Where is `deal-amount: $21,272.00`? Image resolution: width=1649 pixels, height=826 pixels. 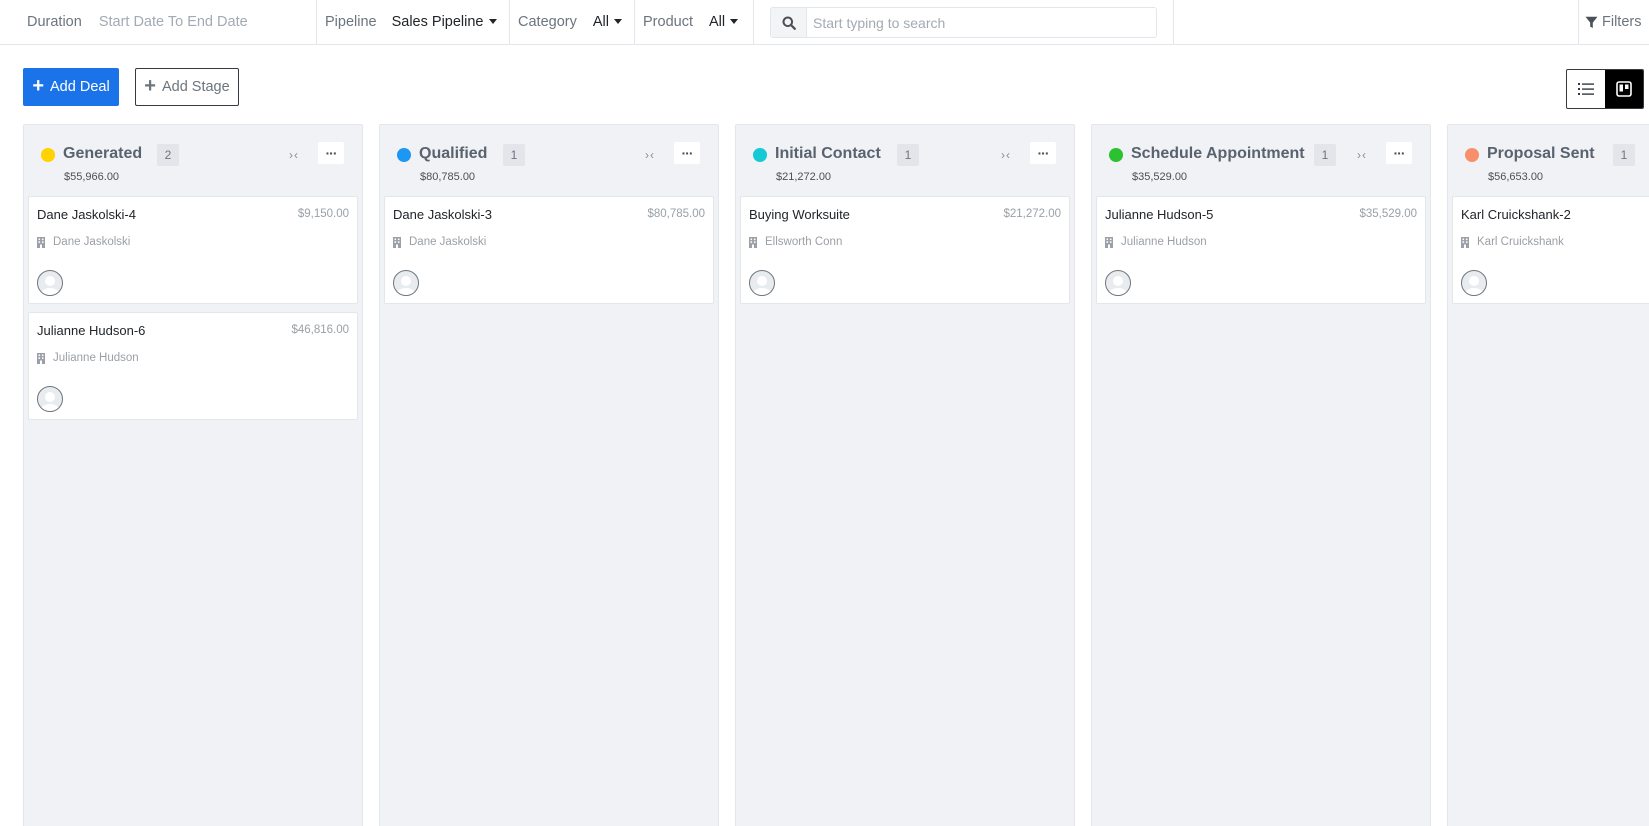
deal-amount: $21,272.00 is located at coordinates (1032, 214).